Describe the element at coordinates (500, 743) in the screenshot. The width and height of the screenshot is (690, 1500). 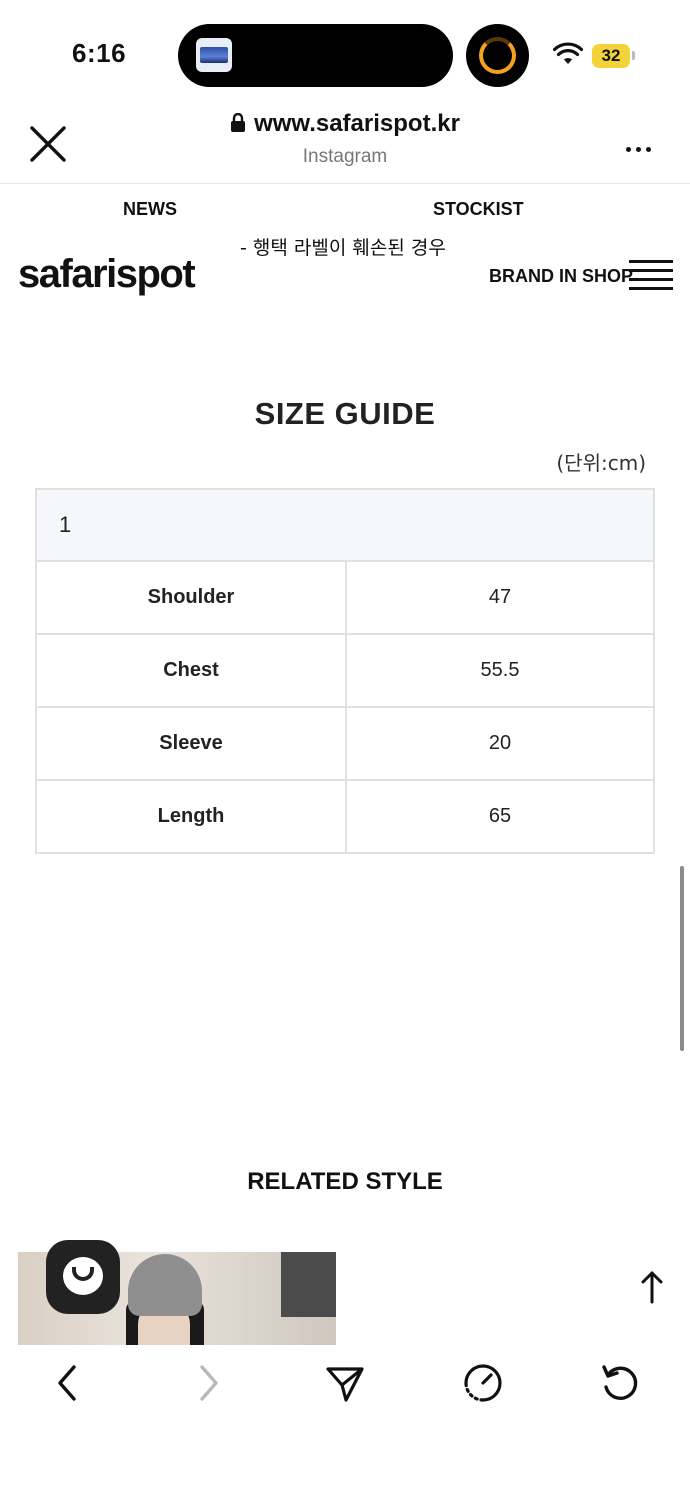
I see `size-value: 20` at that location.